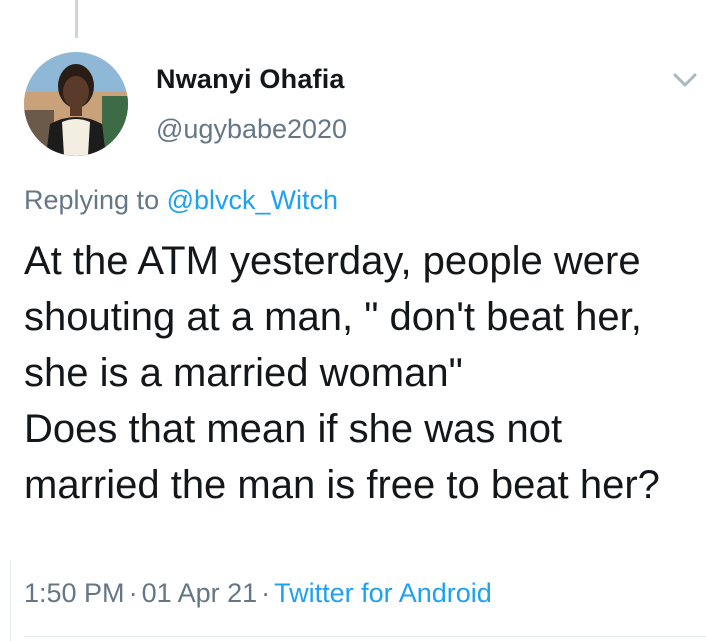 This screenshot has width=706, height=641. Describe the element at coordinates (200, 593) in the screenshot. I see `tweet-date: 01 Apr 21` at that location.